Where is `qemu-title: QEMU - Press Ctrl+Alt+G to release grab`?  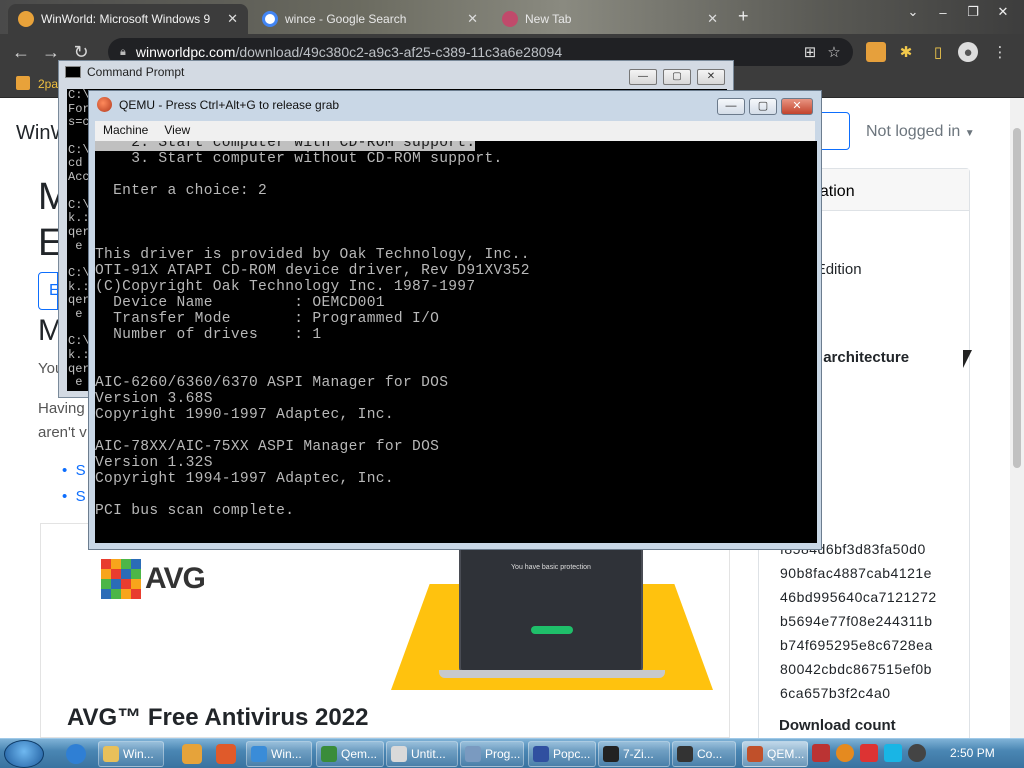
qemu-title: QEMU - Press Ctrl+Alt+G to release grab is located at coordinates (229, 104).